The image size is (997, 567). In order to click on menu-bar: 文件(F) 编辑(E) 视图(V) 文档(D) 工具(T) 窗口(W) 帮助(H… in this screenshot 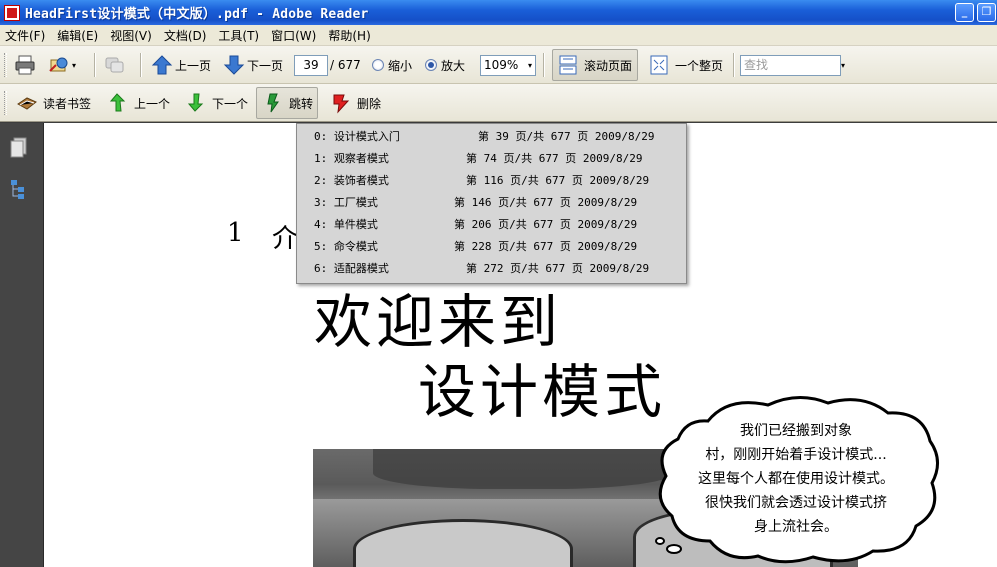, I will do `click(498, 35)`.